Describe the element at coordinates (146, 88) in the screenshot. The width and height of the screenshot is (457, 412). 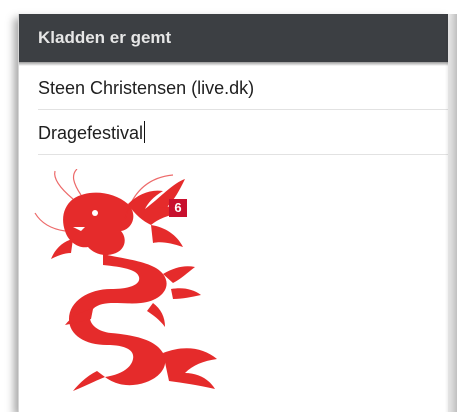
I see `recipient-value: Steen Christensen (live.dk)` at that location.